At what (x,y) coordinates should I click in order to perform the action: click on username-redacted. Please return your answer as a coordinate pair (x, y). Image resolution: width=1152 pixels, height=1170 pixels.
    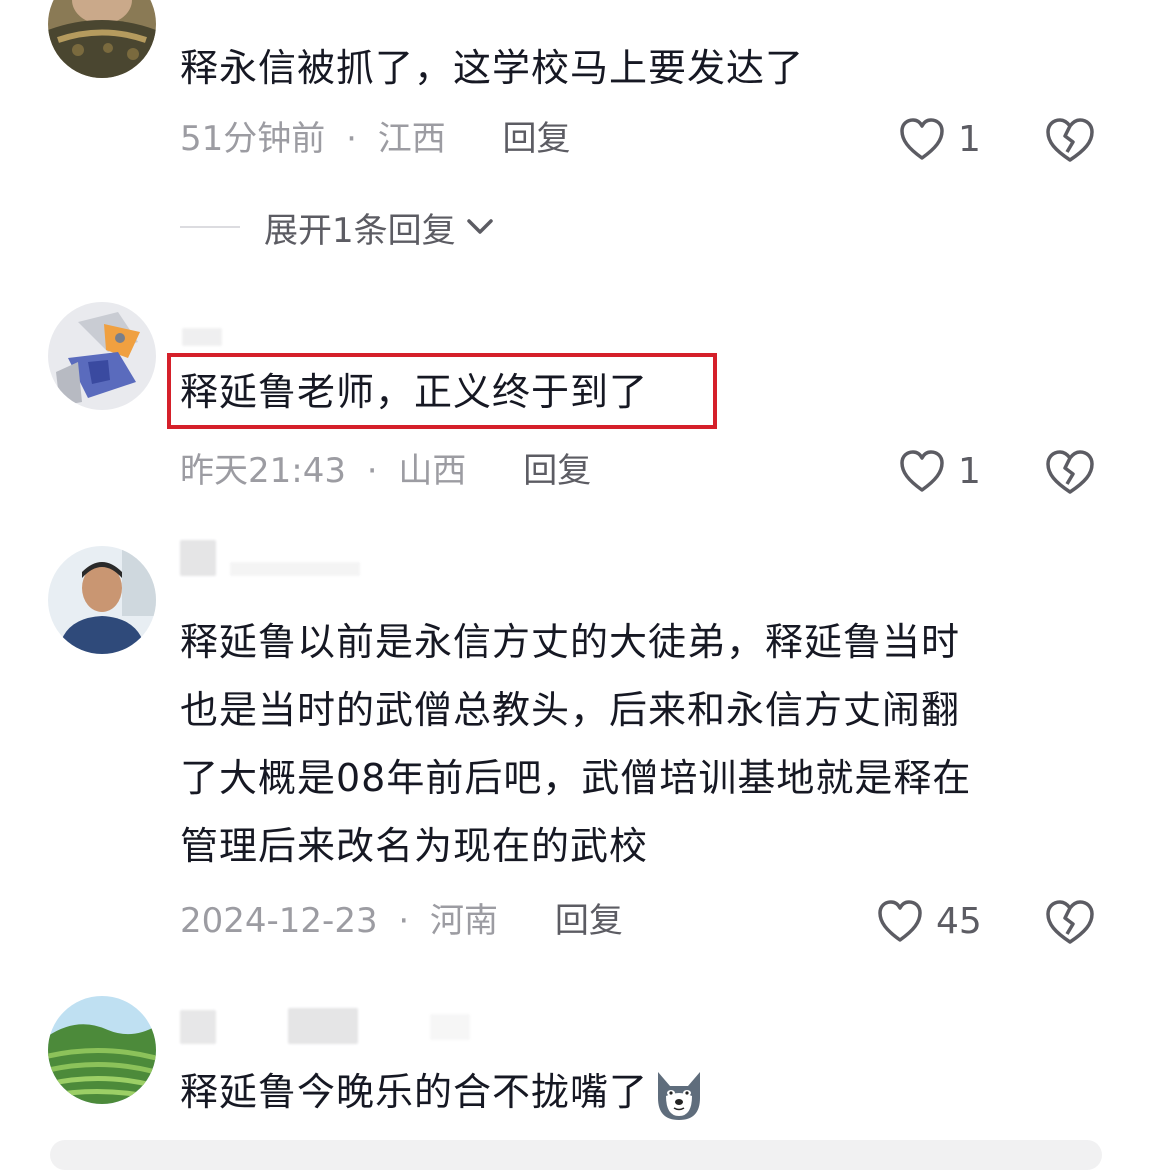
    Looking at the image, I should click on (330, 1028).